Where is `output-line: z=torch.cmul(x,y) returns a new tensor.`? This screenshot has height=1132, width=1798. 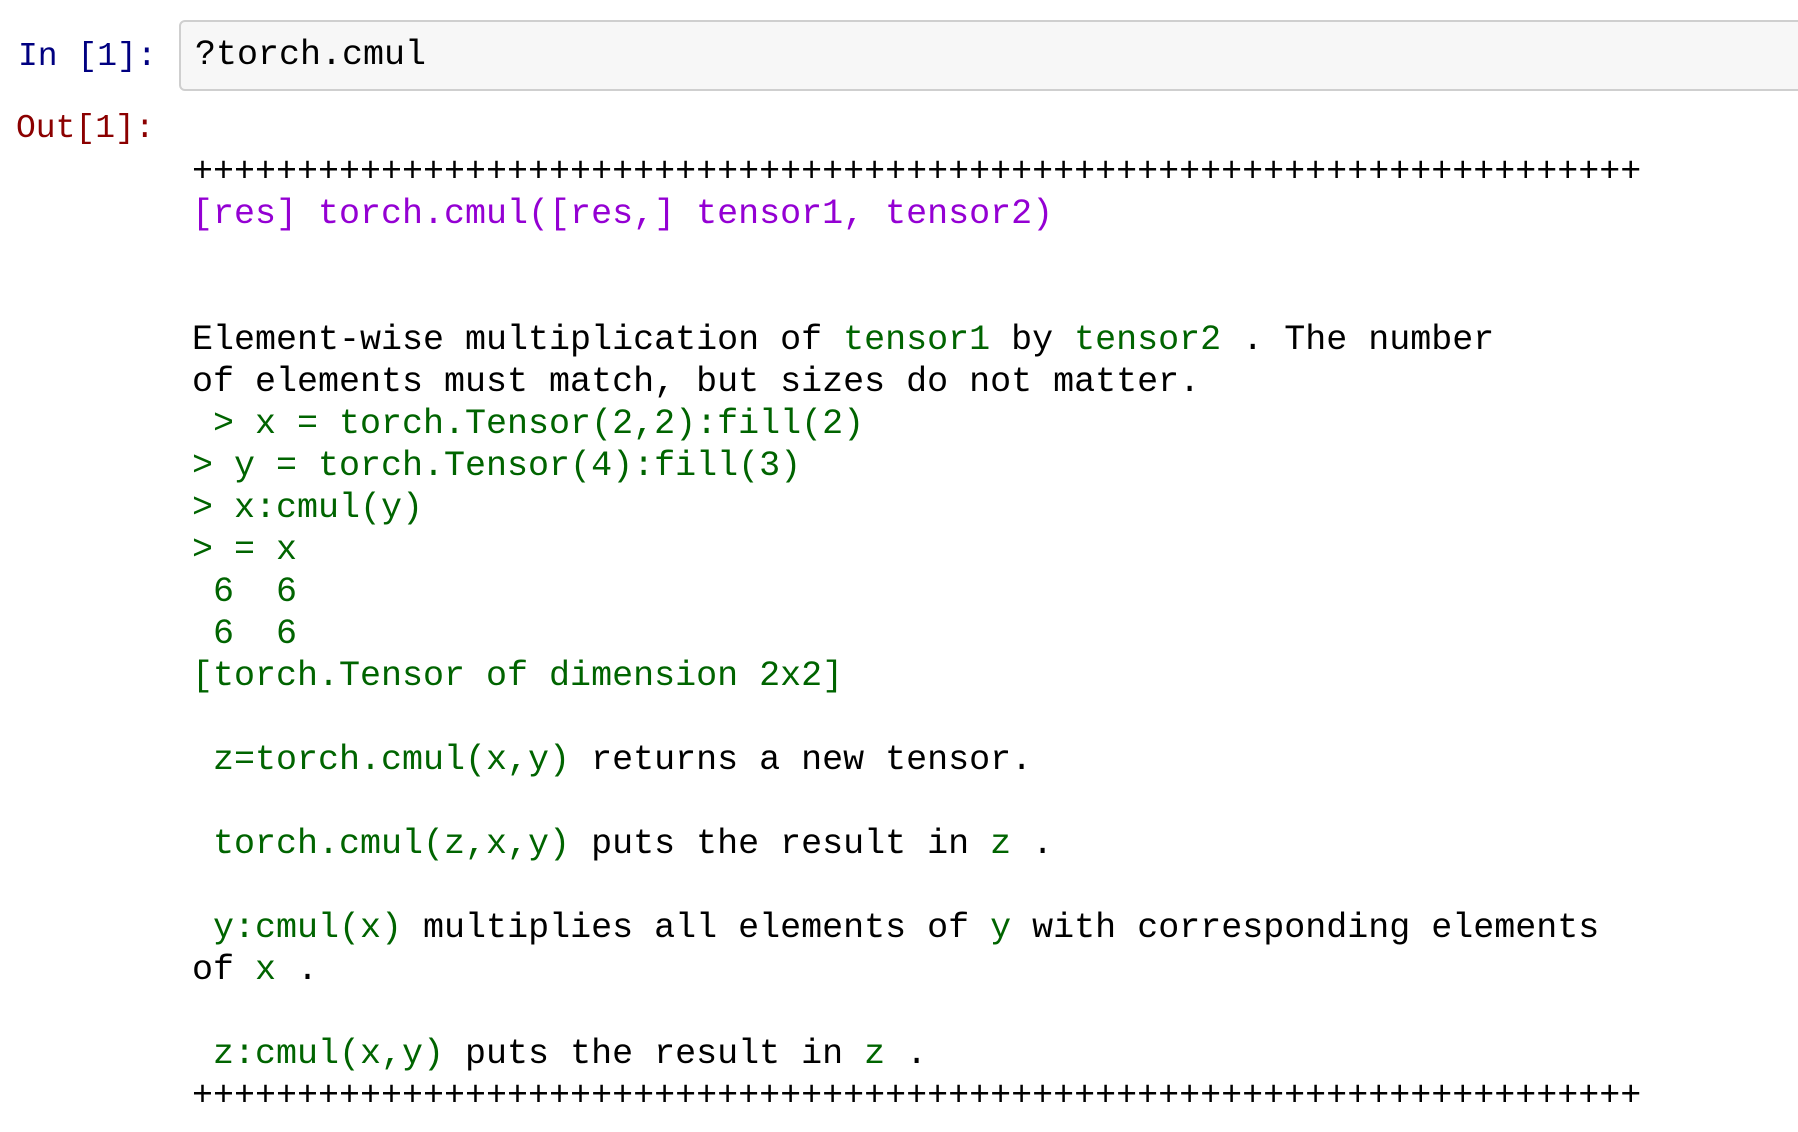 output-line: z=torch.cmul(x,y) returns a new tensor. is located at coordinates (916, 760).